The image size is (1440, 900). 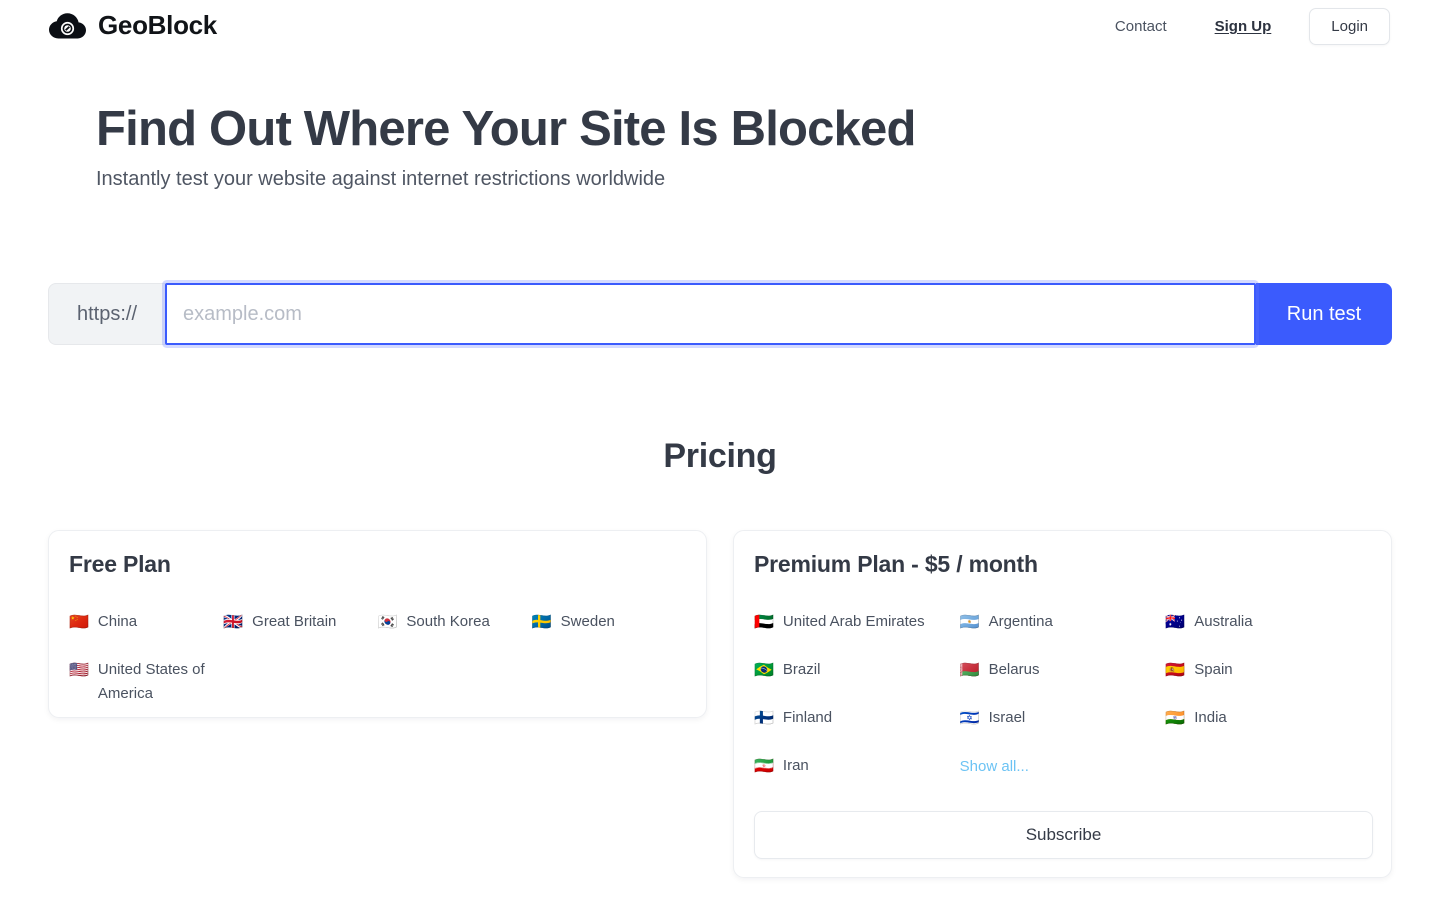 I want to click on list-item: 🇧🇷 Brazil, so click(x=857, y=670).